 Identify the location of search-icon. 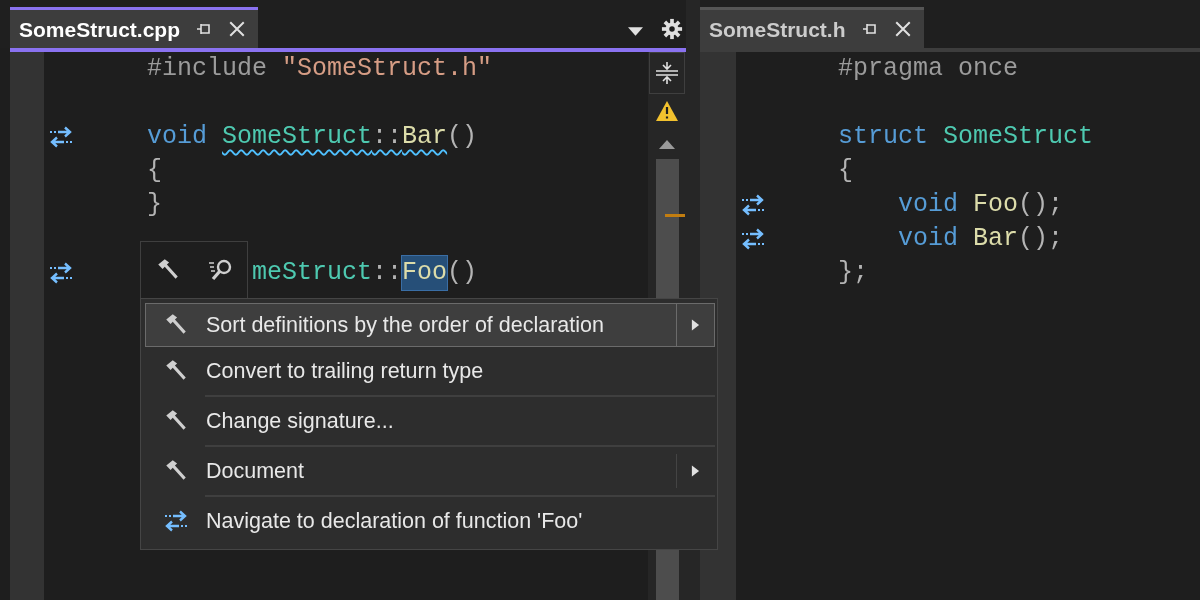
(220, 270).